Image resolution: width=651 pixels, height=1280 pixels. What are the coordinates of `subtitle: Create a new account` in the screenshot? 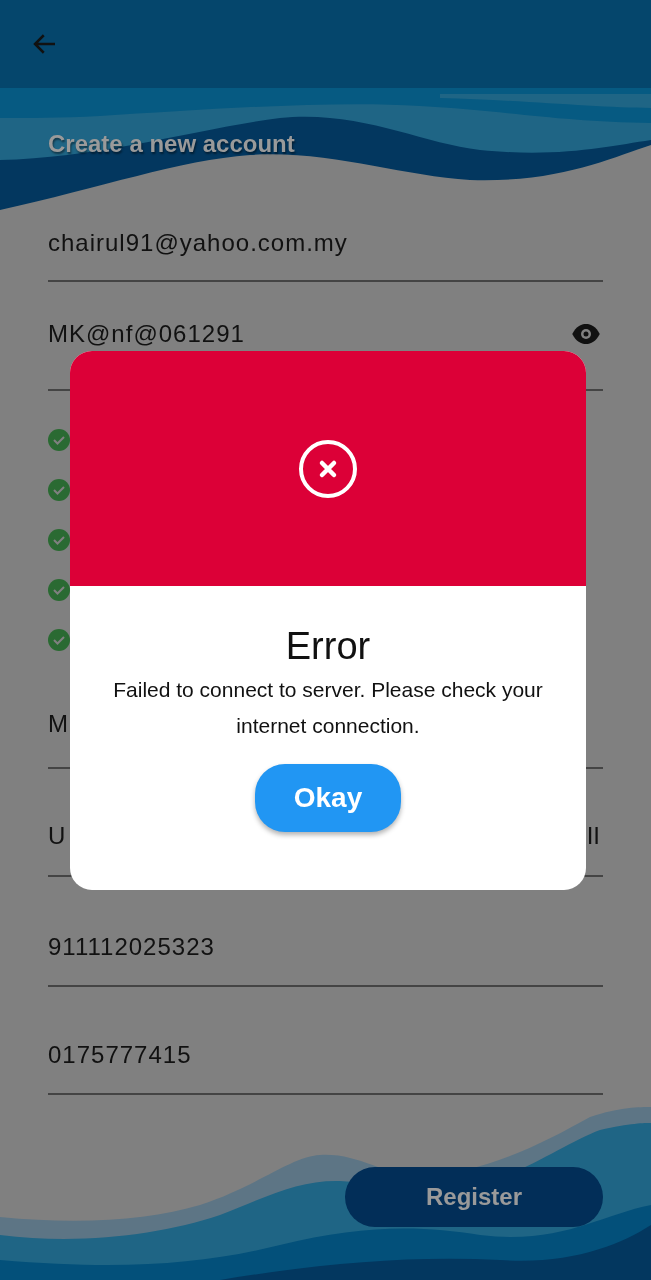 It's located at (171, 144).